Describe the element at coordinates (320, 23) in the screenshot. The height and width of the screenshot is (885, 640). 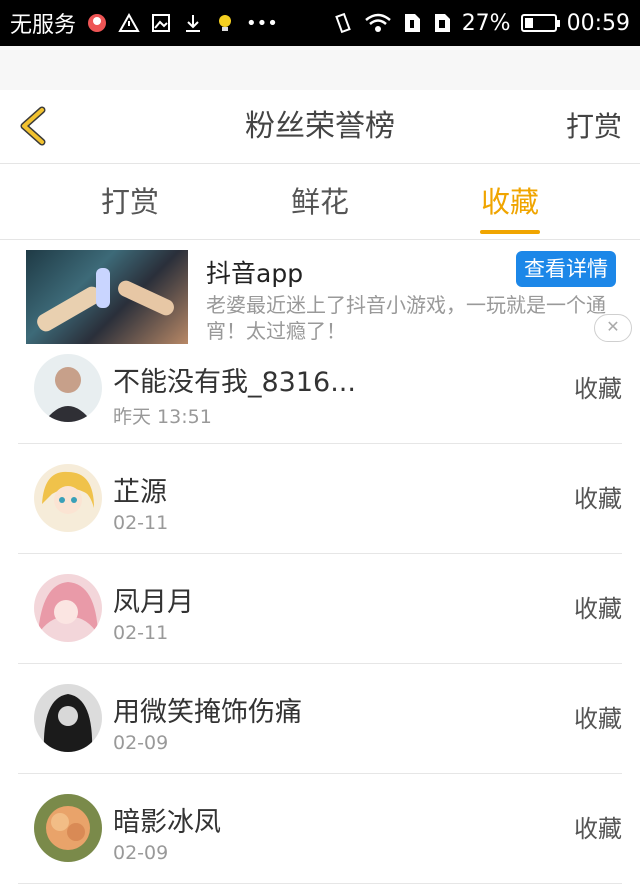
I see `status-bar: 无服务 ••• 27% 00:59` at that location.